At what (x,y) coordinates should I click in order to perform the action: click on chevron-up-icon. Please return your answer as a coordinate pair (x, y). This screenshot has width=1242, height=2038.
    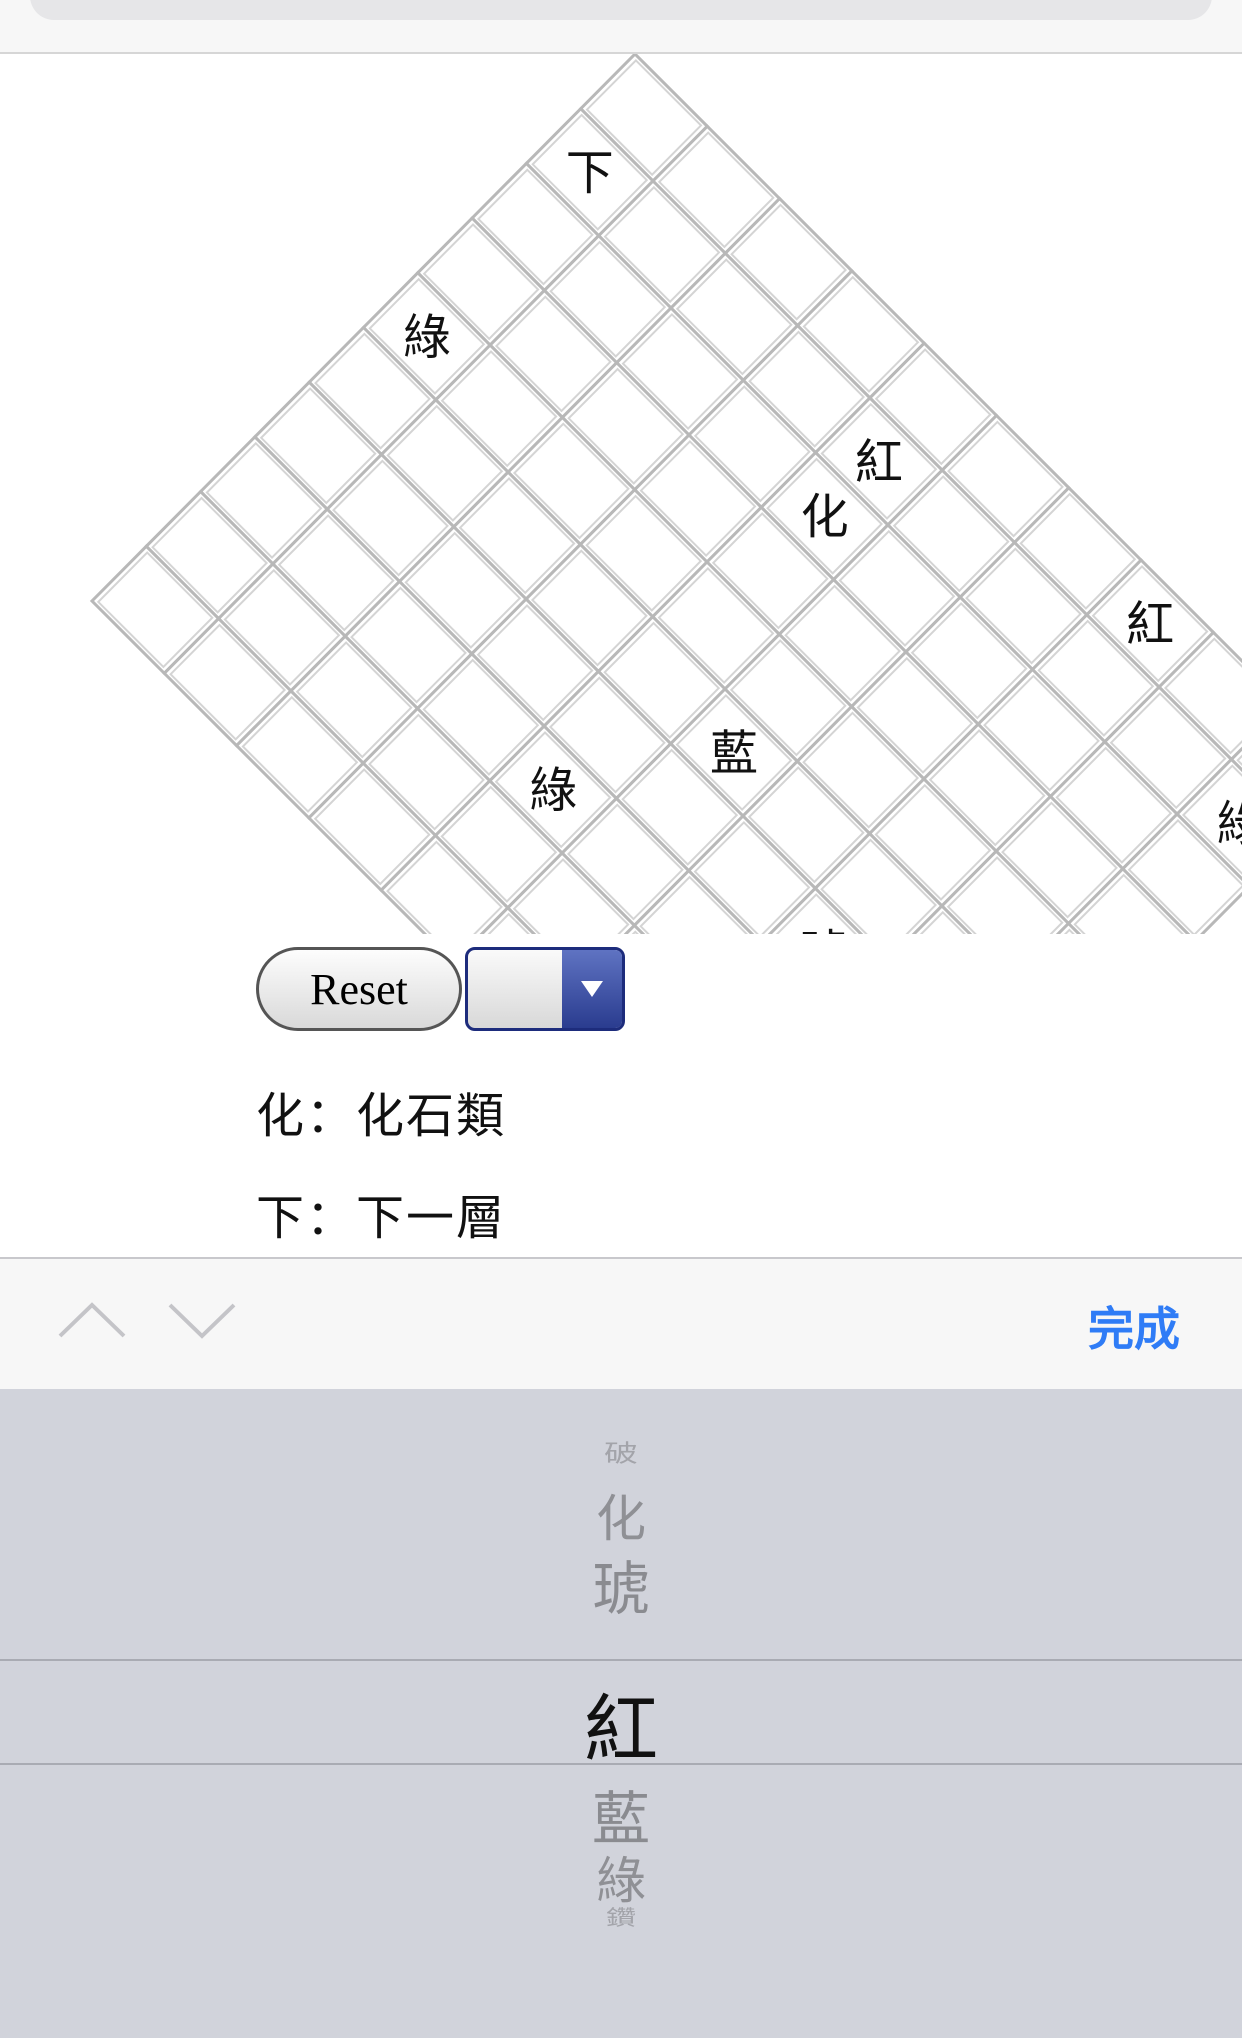
    Looking at the image, I should click on (92, 1321).